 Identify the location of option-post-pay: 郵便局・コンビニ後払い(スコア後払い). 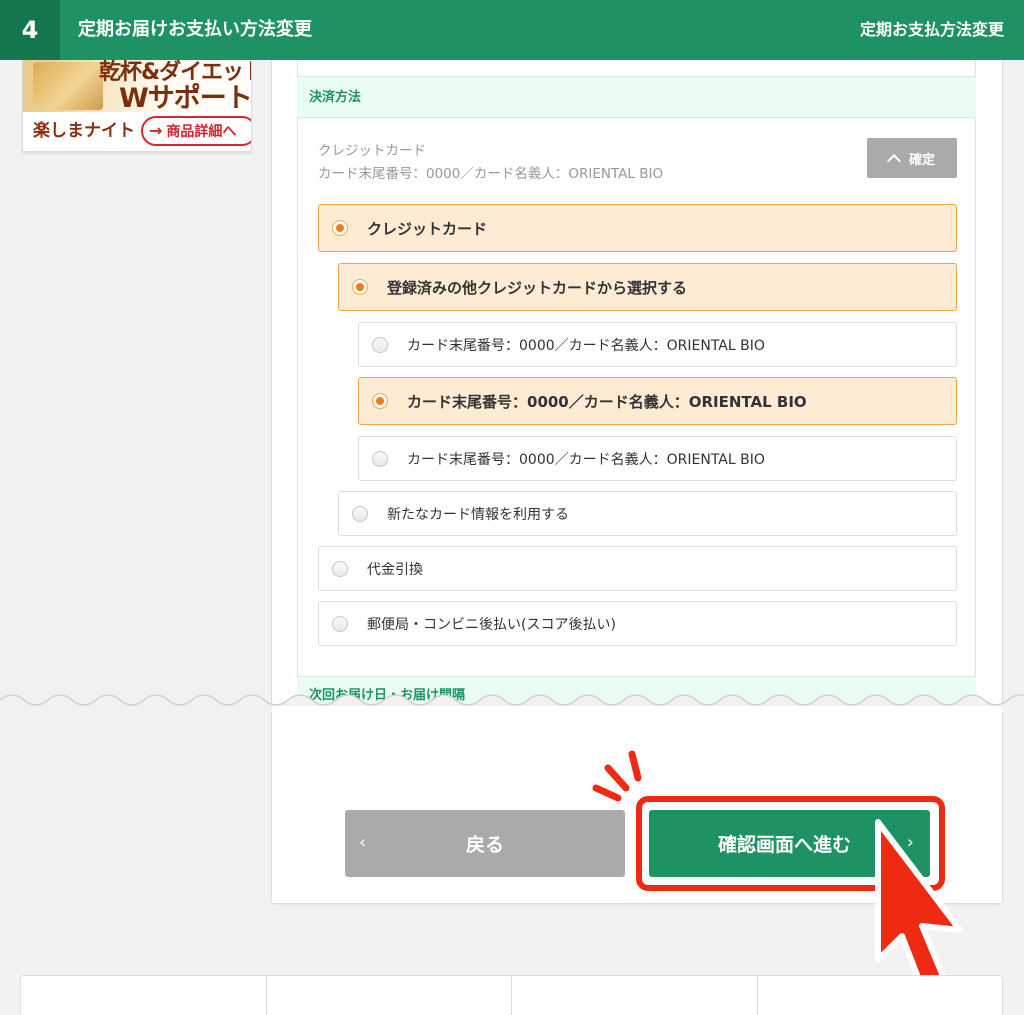
(637, 623).